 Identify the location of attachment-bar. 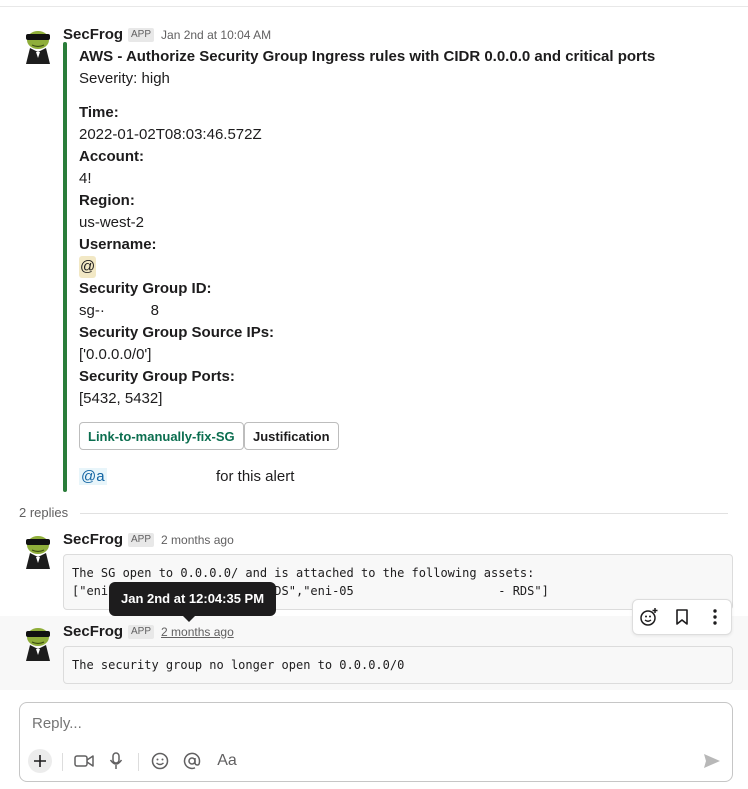
(65, 267).